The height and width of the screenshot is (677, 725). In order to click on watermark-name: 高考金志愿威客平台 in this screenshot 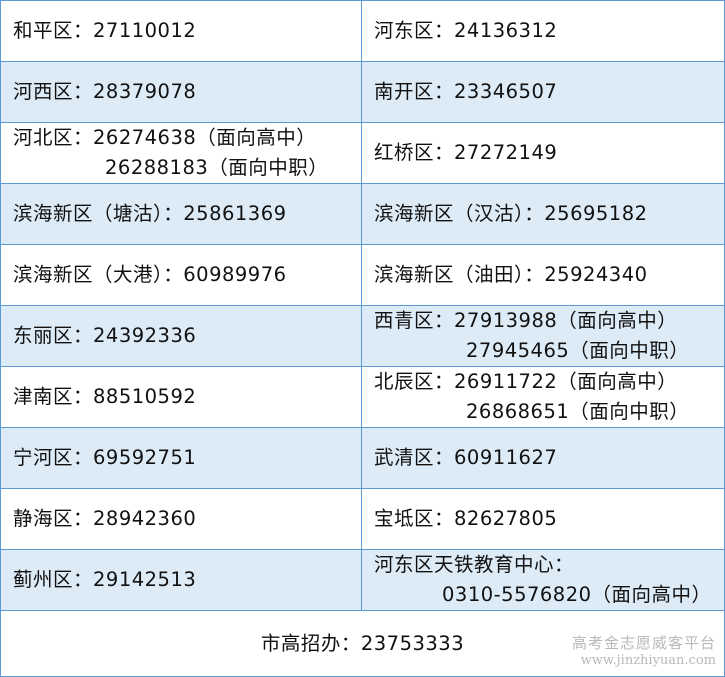, I will do `click(643, 643)`.